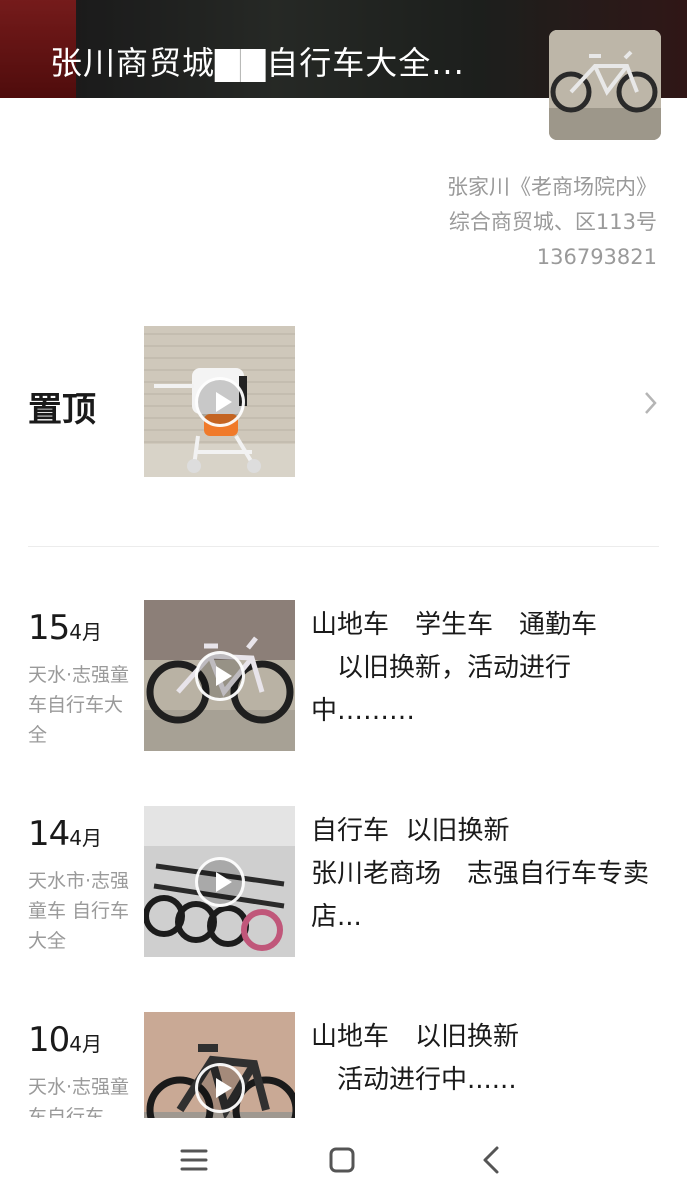 The image size is (687, 1200). Describe the element at coordinates (650, 403) in the screenshot. I see `chevron-right-icon` at that location.